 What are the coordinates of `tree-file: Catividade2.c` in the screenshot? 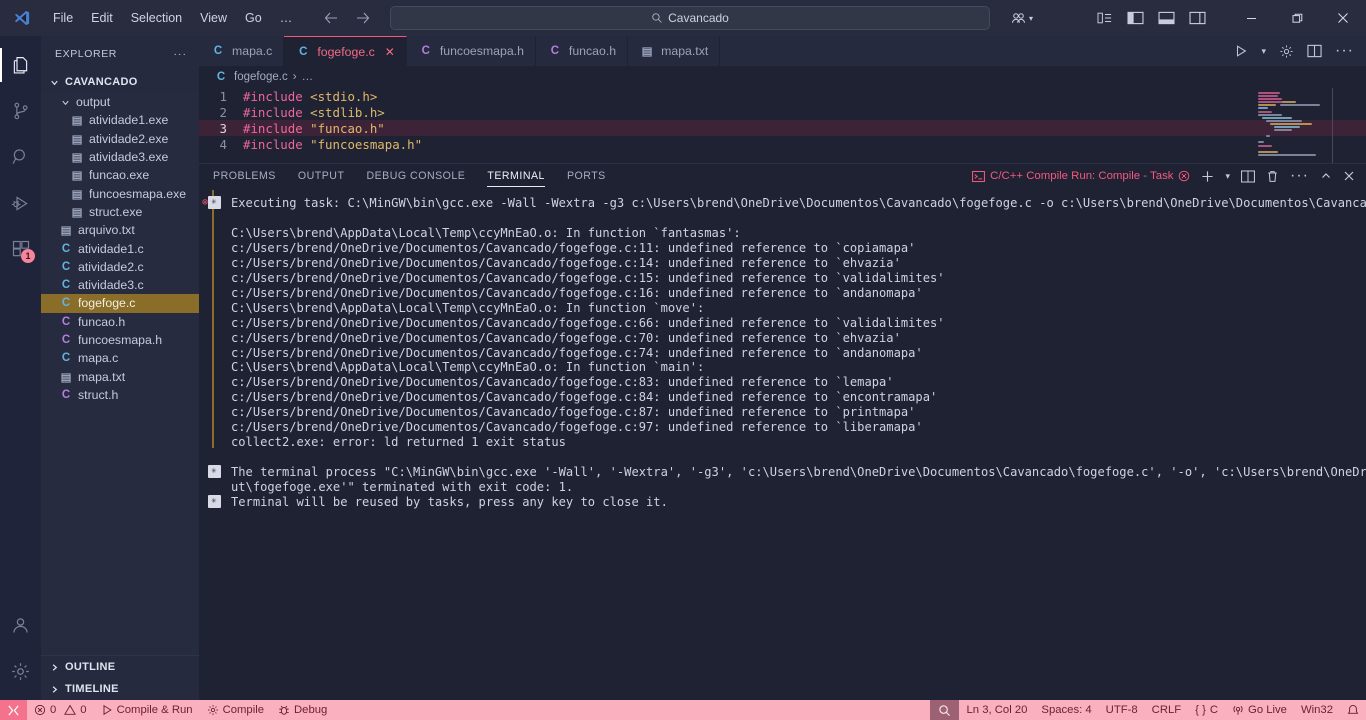 It's located at (120, 267).